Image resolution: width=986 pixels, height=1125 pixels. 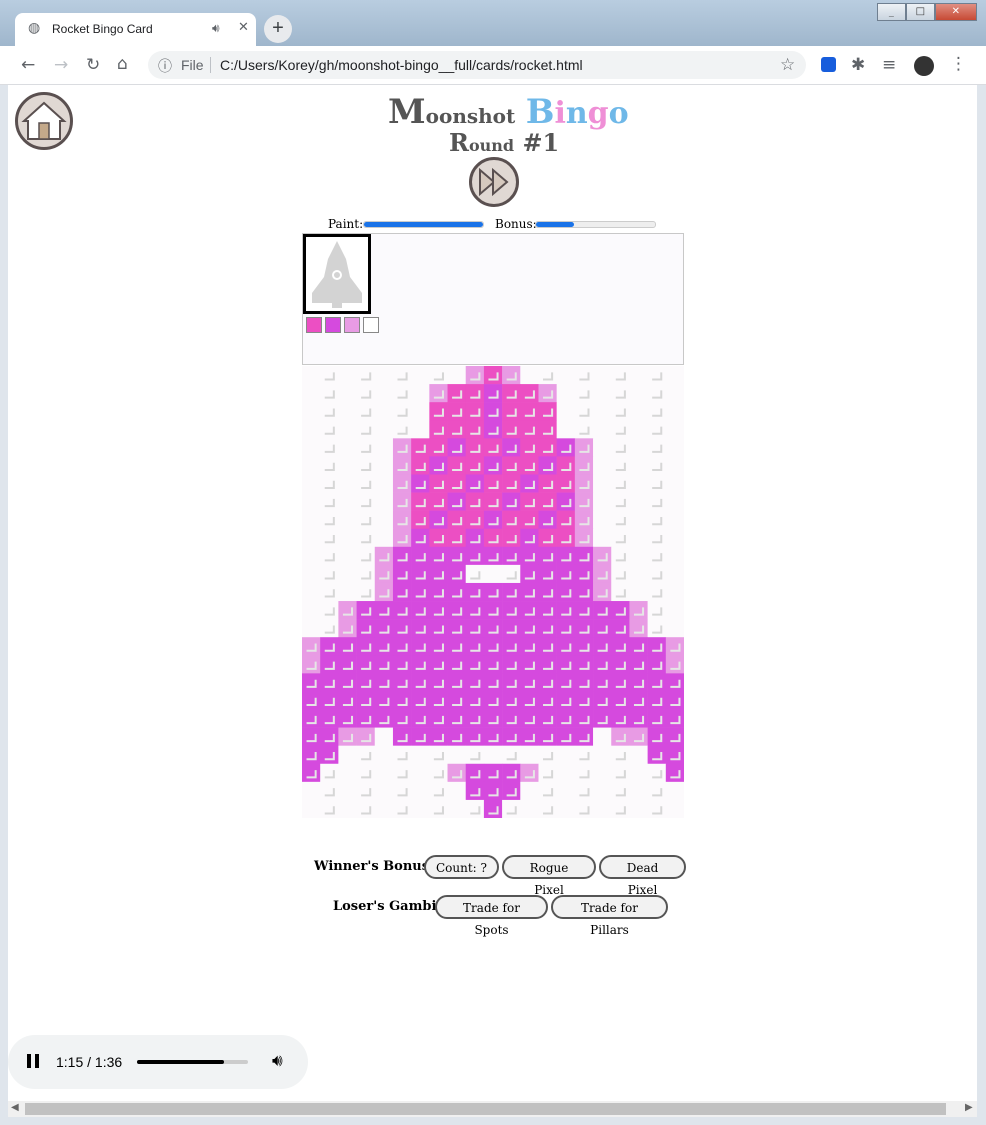 What do you see at coordinates (122, 64) in the screenshot?
I see `home-nav-icon: ⌂` at bounding box center [122, 64].